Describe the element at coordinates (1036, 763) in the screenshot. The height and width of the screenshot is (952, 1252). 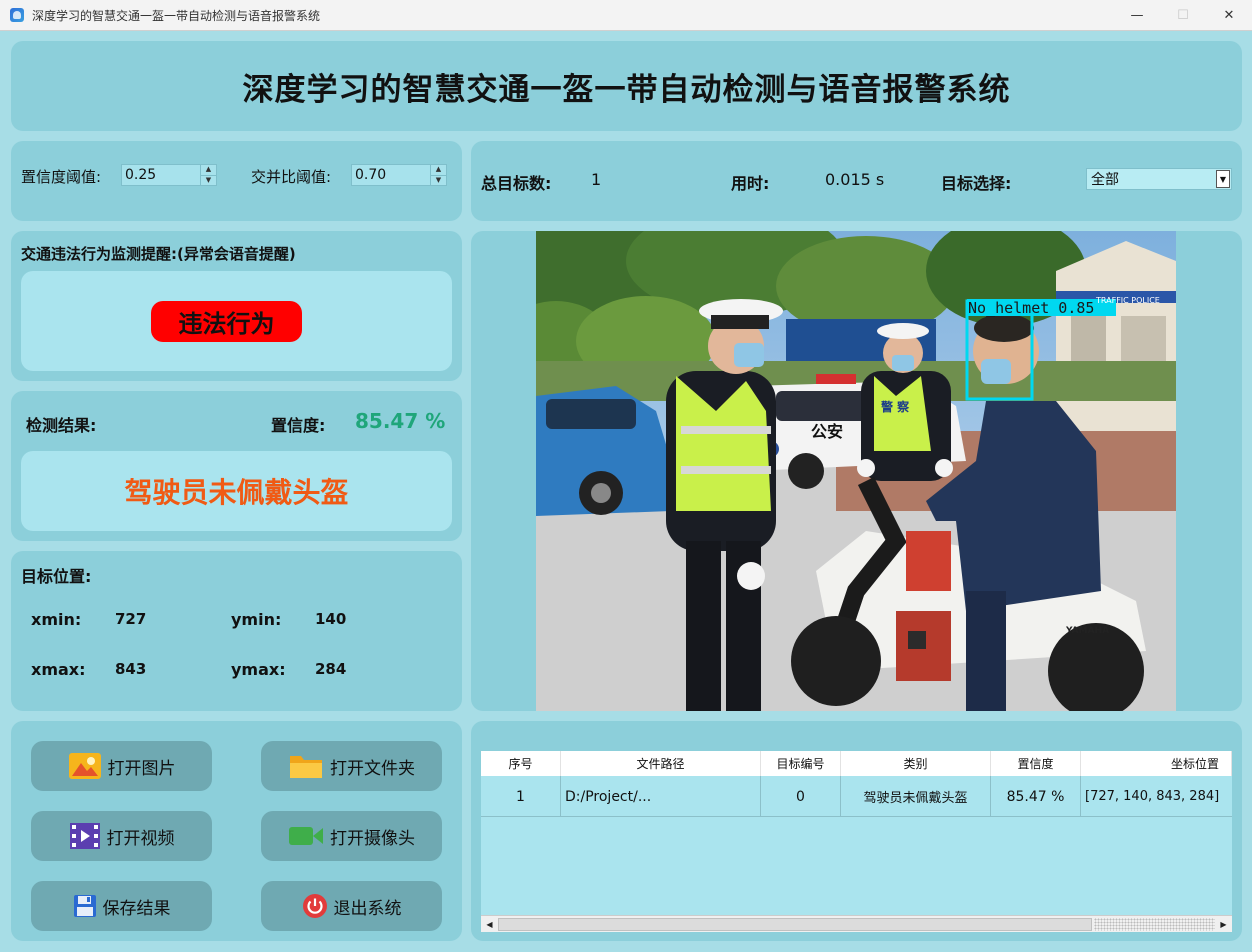
I see `col-header-confidence: 置信度` at that location.